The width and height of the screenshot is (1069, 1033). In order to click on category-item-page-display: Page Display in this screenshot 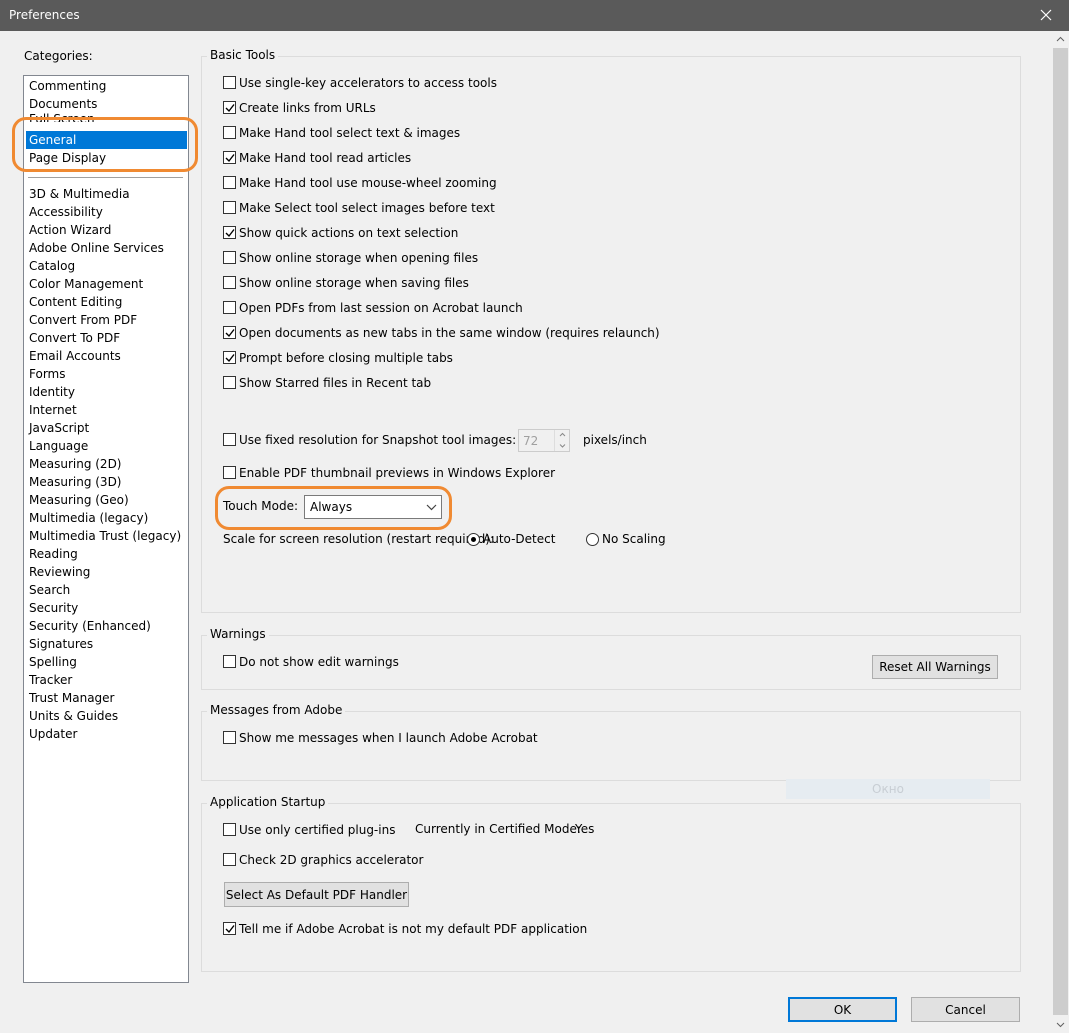, I will do `click(106, 158)`.